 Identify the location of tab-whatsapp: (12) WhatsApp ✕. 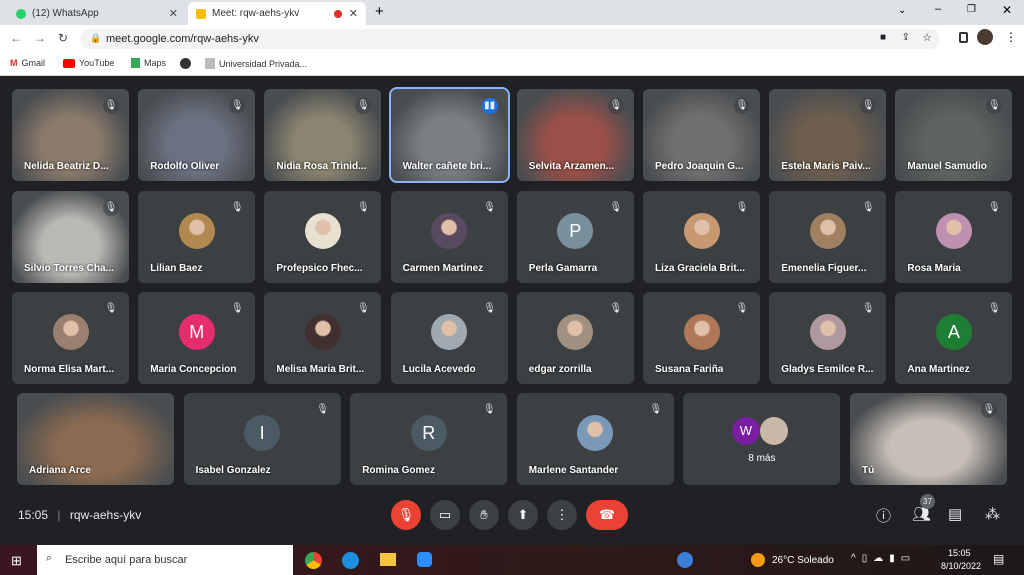
(97, 13).